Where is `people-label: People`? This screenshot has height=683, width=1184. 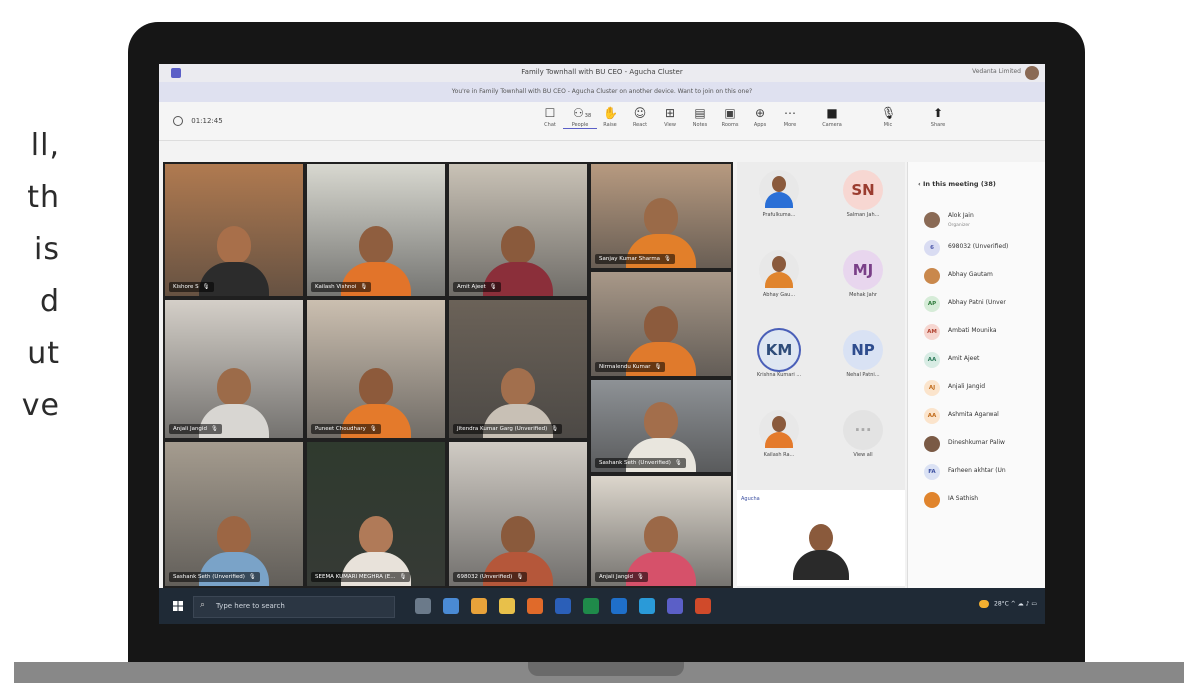
people-label: People is located at coordinates (580, 125).